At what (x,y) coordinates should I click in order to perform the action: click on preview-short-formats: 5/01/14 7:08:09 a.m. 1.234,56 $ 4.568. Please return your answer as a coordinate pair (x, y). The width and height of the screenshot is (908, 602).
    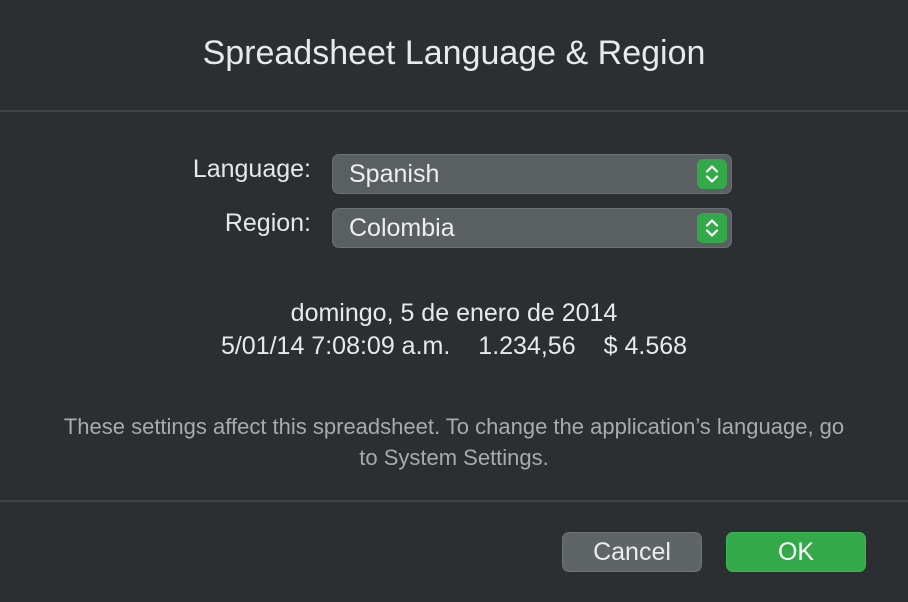
    Looking at the image, I should click on (454, 346).